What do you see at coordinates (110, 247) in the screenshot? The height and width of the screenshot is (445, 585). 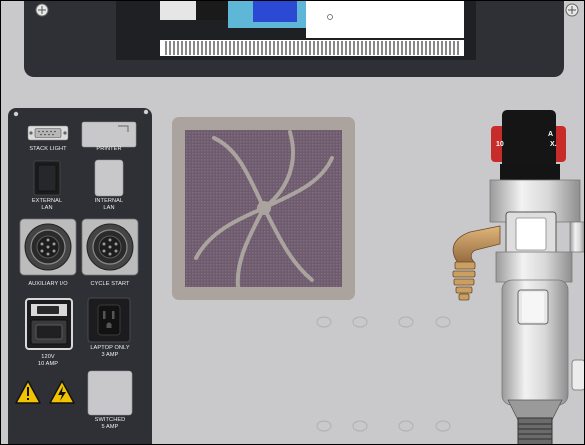 I see `cycle-start-connector` at bounding box center [110, 247].